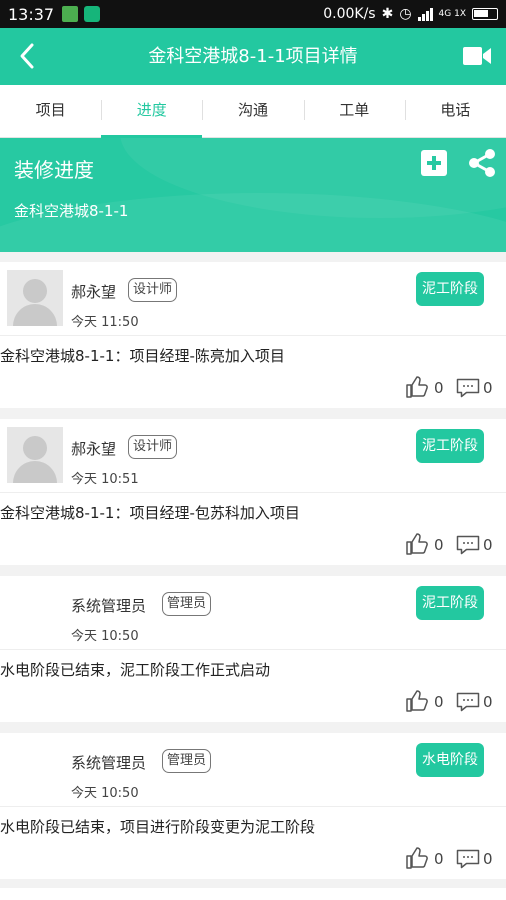 The width and height of the screenshot is (506, 900). I want to click on tab-work-order: 工单, so click(354, 111).